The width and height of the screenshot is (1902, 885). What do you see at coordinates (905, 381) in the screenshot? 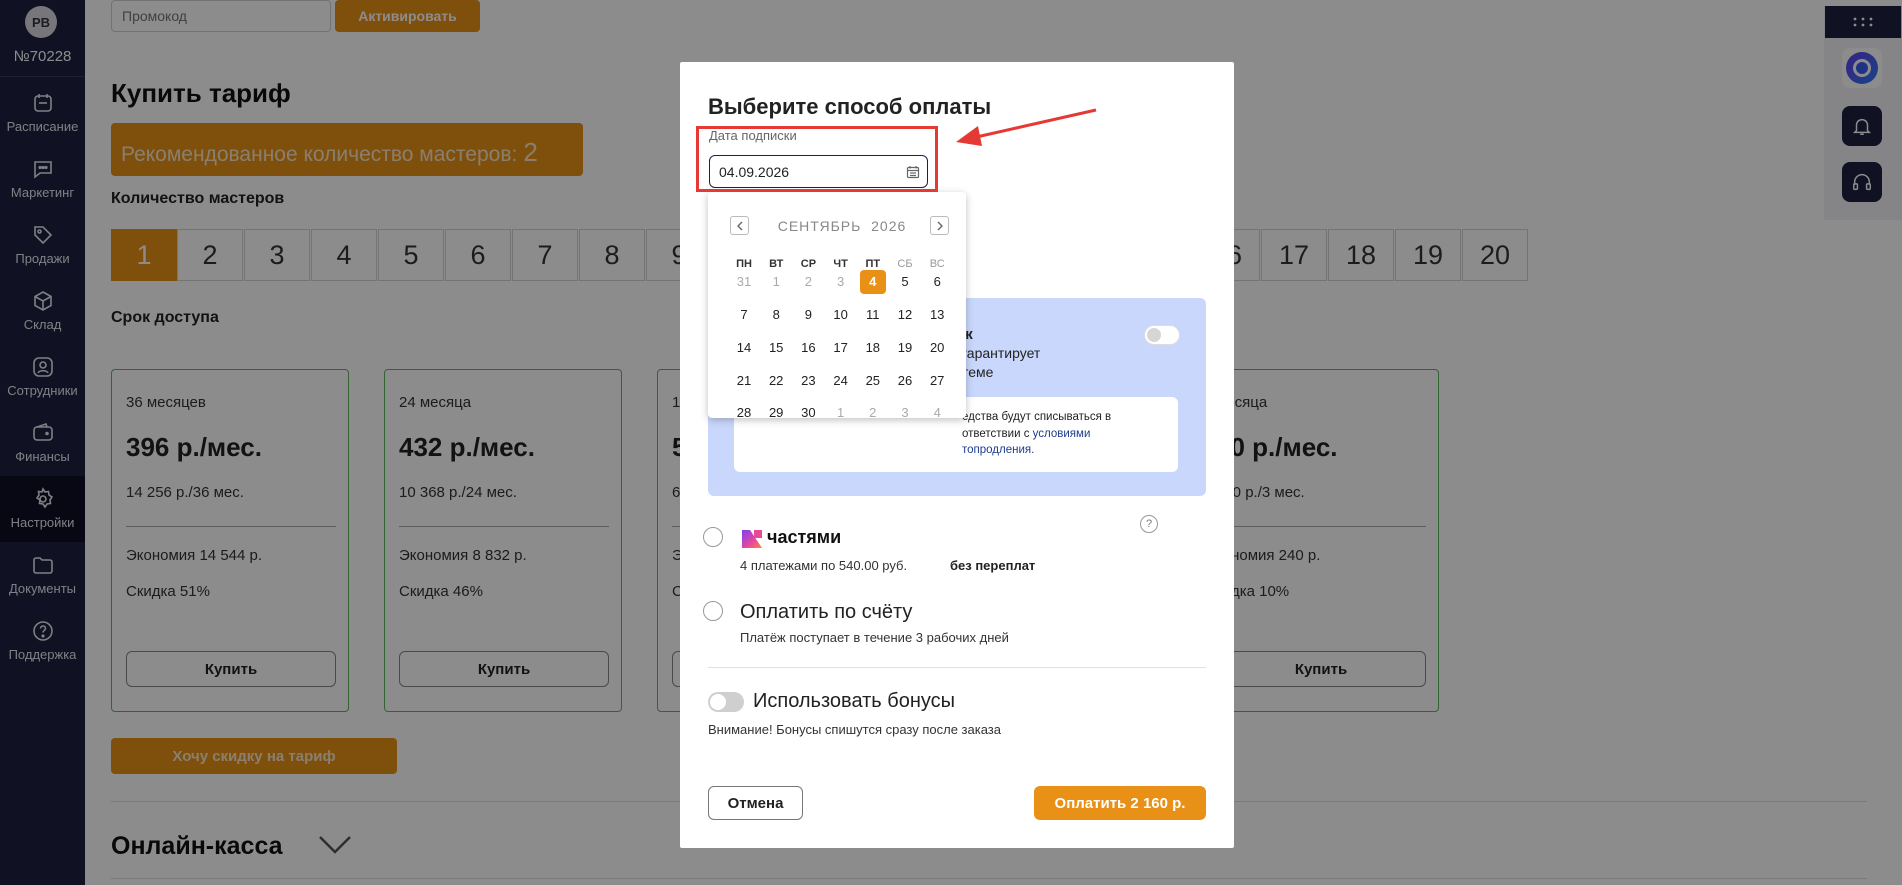
I see `calendar-day: 26` at bounding box center [905, 381].